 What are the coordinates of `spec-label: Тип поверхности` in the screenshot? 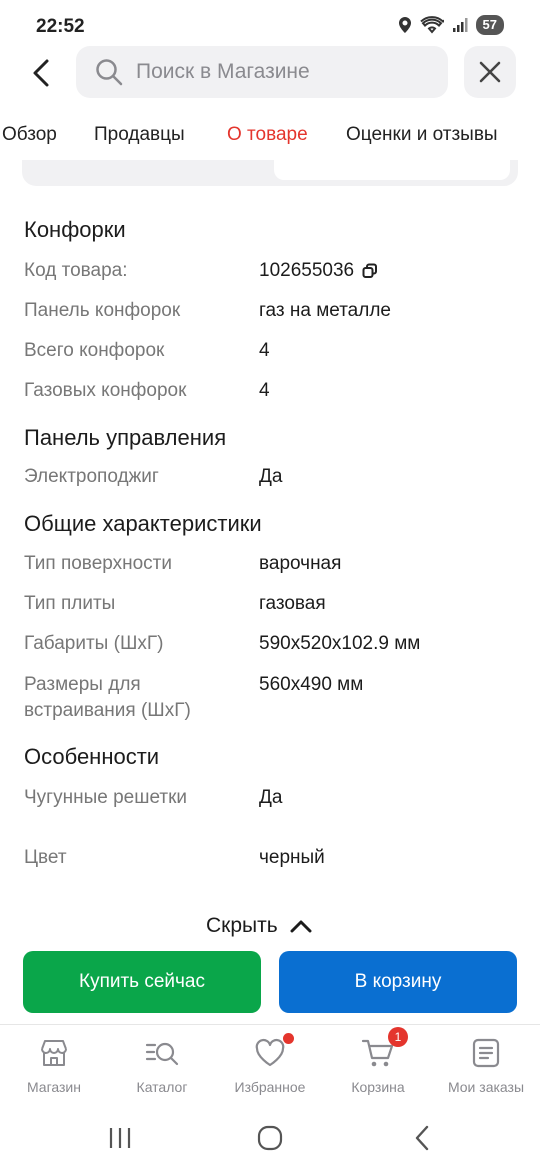 It's located at (98, 563).